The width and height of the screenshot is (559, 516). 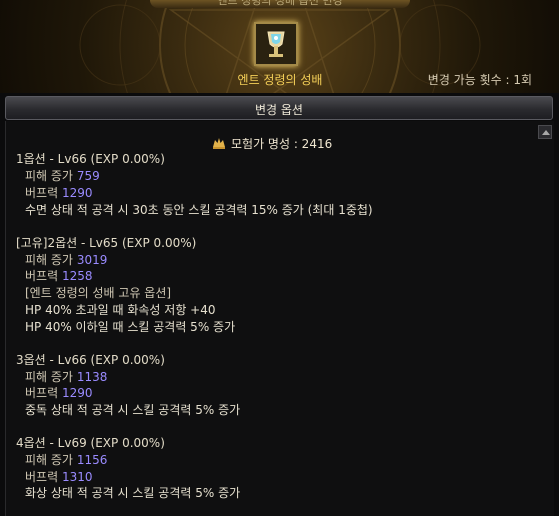 I want to click on damage-value: 3019, so click(x=92, y=260).